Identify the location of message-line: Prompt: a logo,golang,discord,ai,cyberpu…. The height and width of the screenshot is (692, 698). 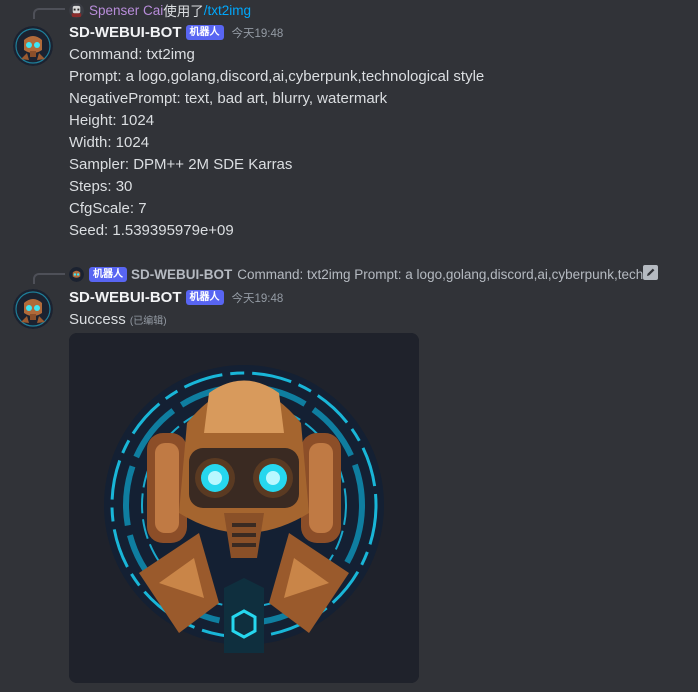
(277, 76).